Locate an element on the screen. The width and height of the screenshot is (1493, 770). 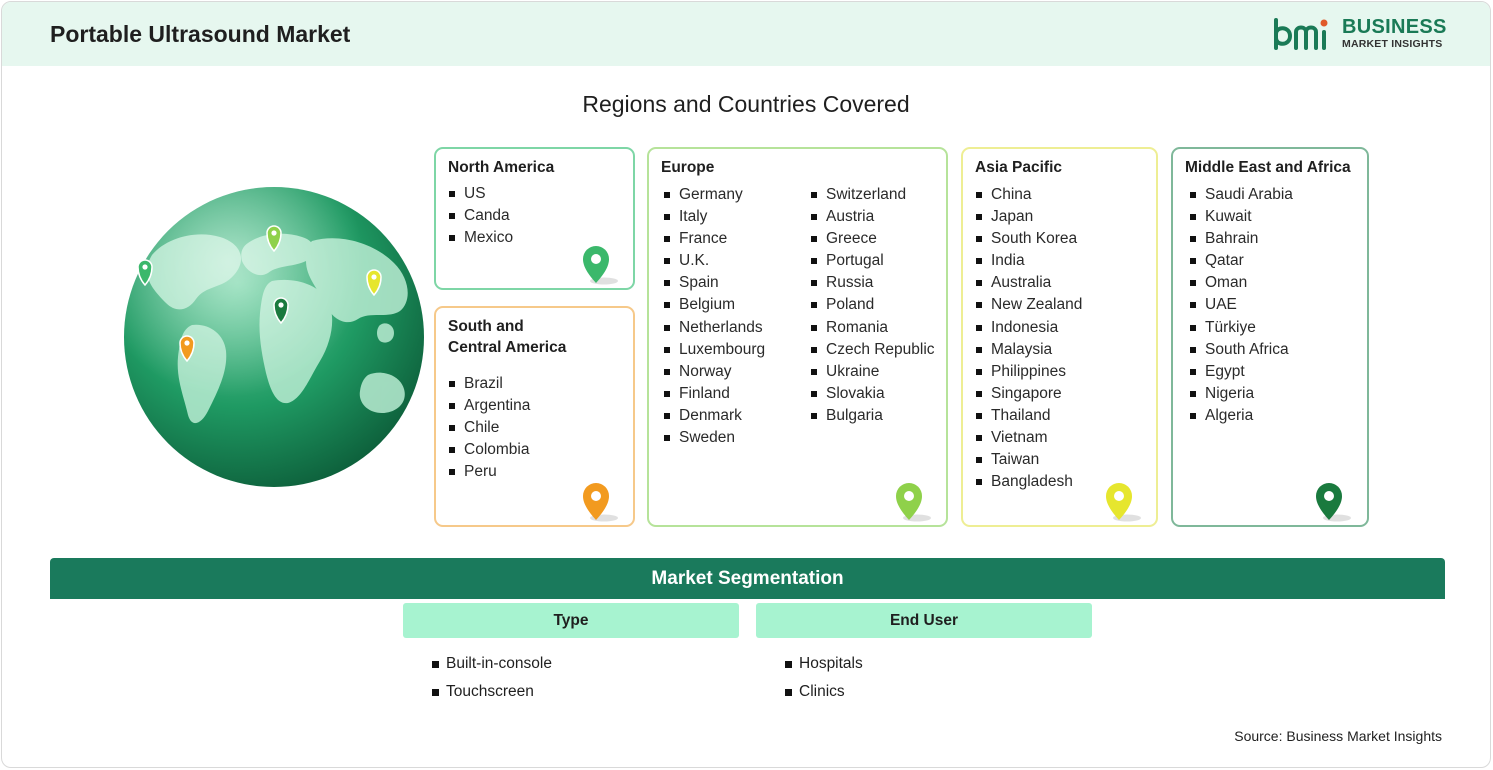
country-item: Greece is located at coordinates (872, 239).